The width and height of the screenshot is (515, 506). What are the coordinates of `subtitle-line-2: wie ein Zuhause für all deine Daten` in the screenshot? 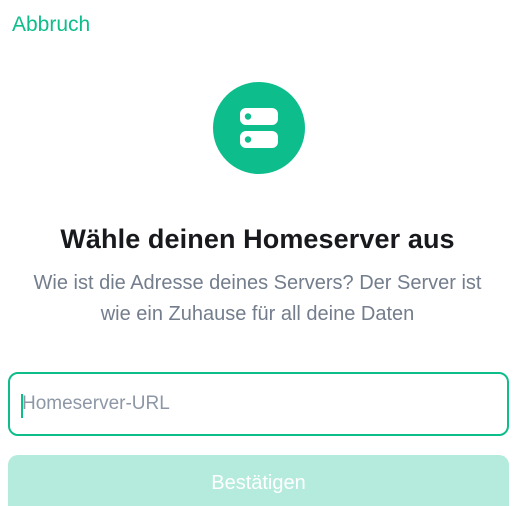 It's located at (257, 314).